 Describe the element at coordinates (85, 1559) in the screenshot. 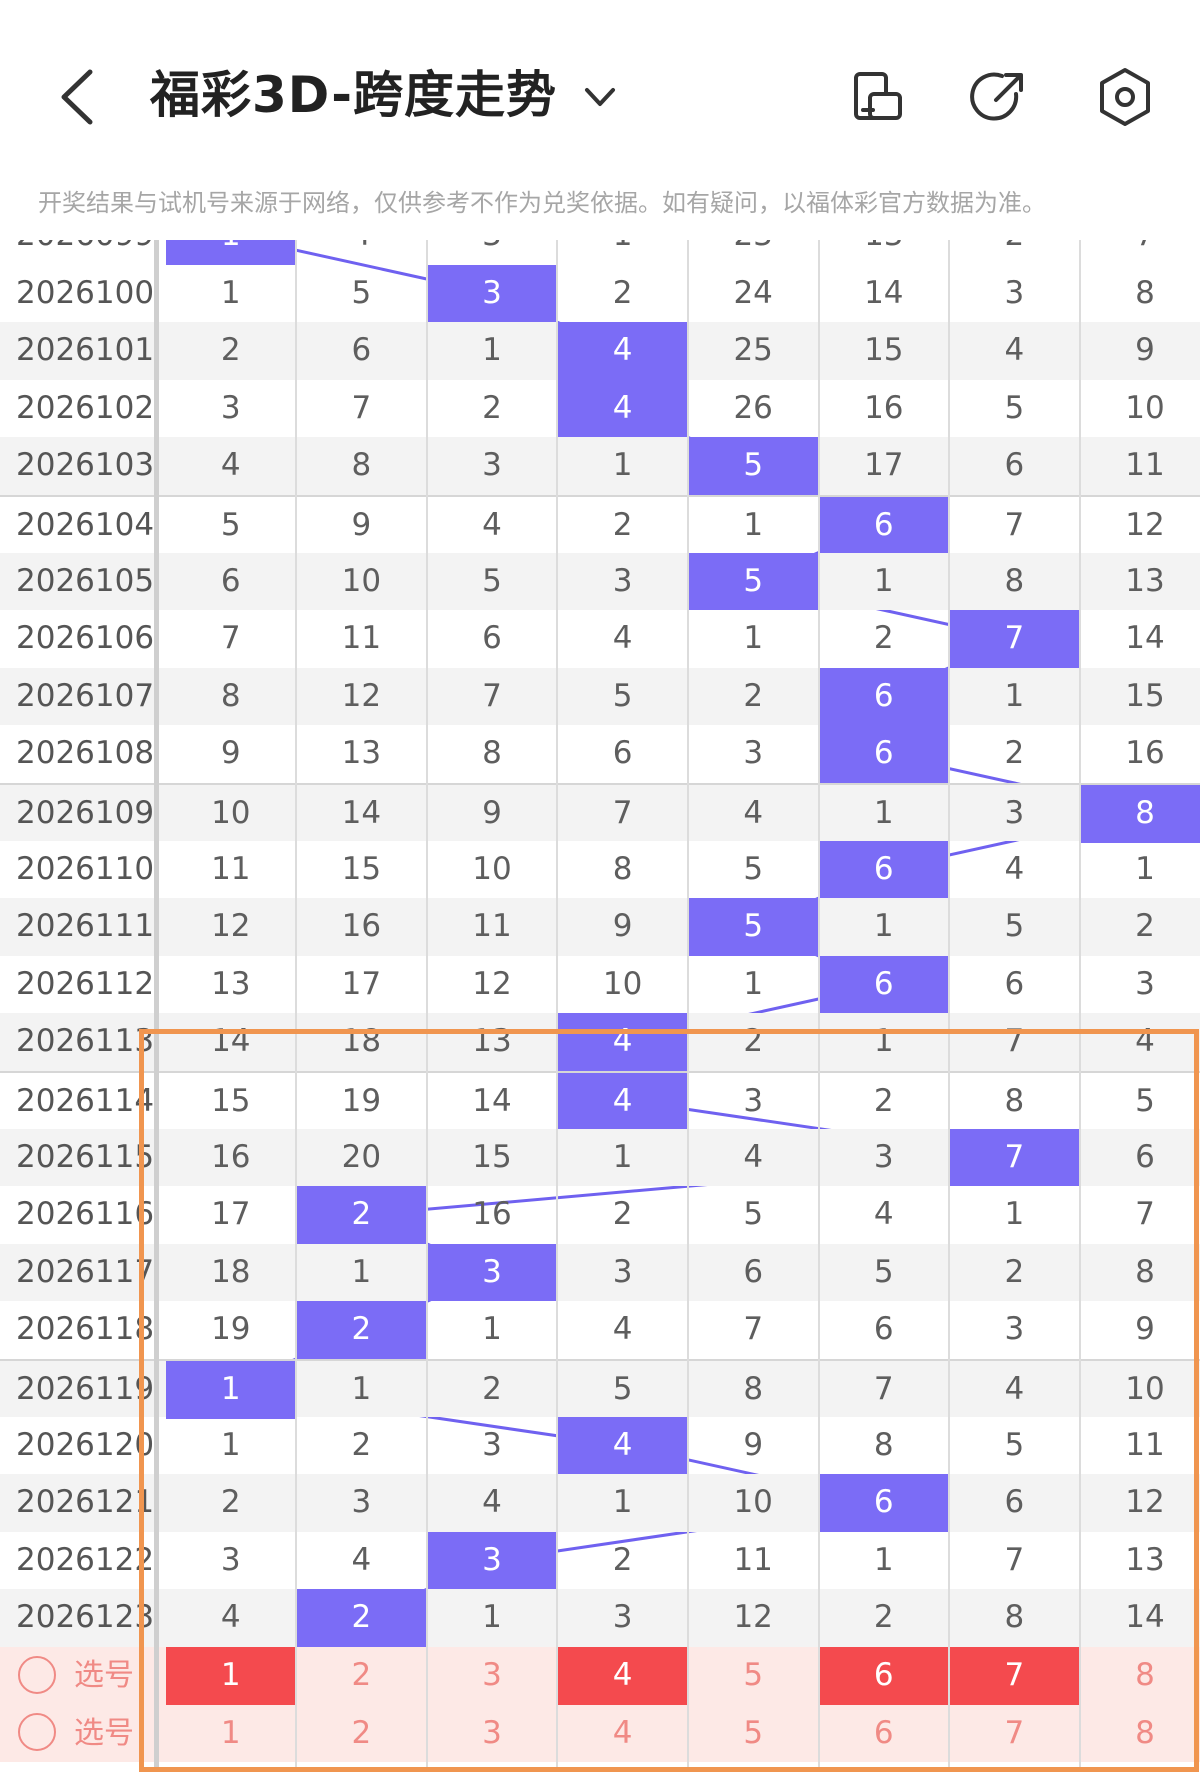

I see `period-number: 2026122` at that location.